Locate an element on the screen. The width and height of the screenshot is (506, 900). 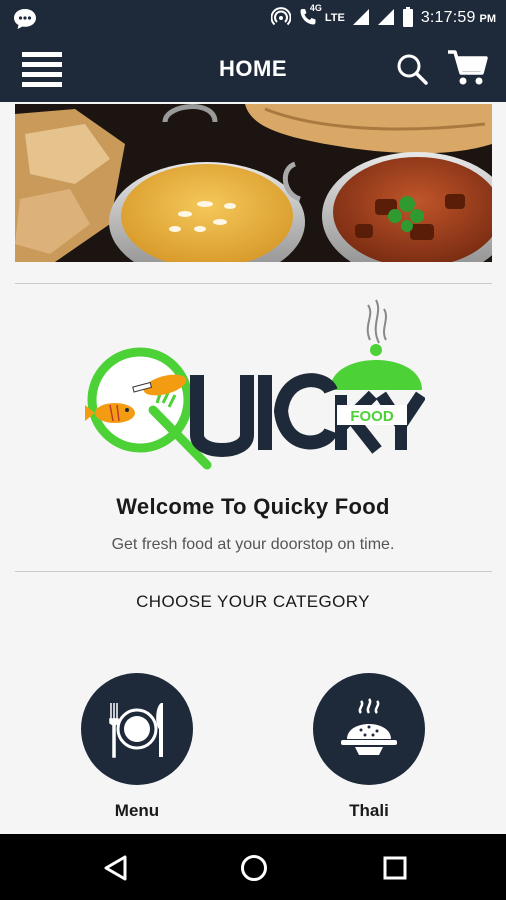
home-button is located at coordinates (254, 868).